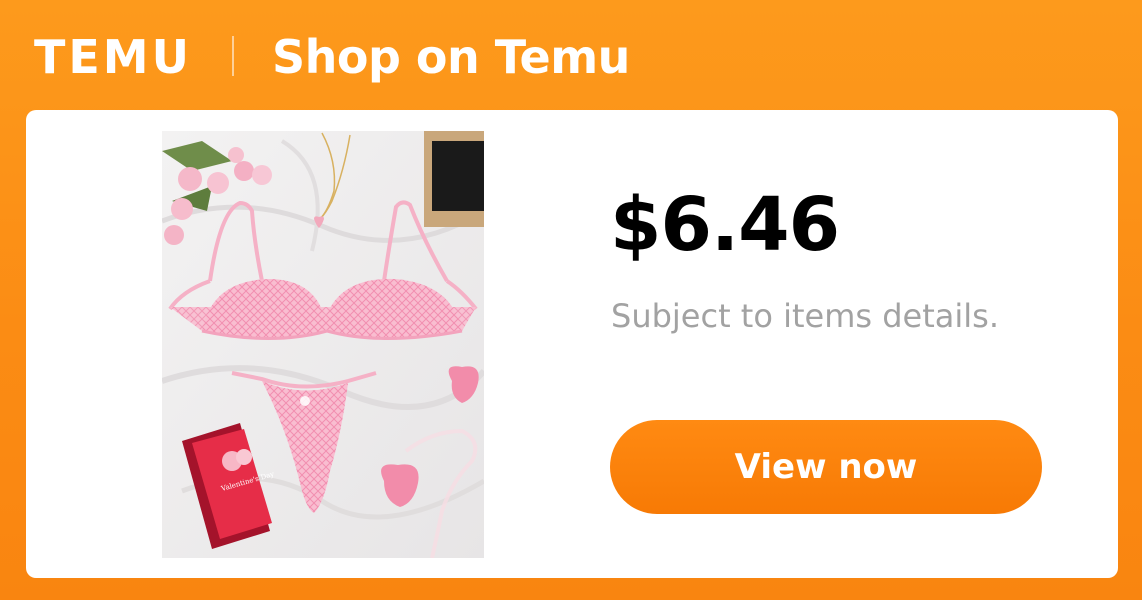 This screenshot has height=600, width=1142. Describe the element at coordinates (451, 57) in the screenshot. I see `header-title: Shop on Temu` at that location.